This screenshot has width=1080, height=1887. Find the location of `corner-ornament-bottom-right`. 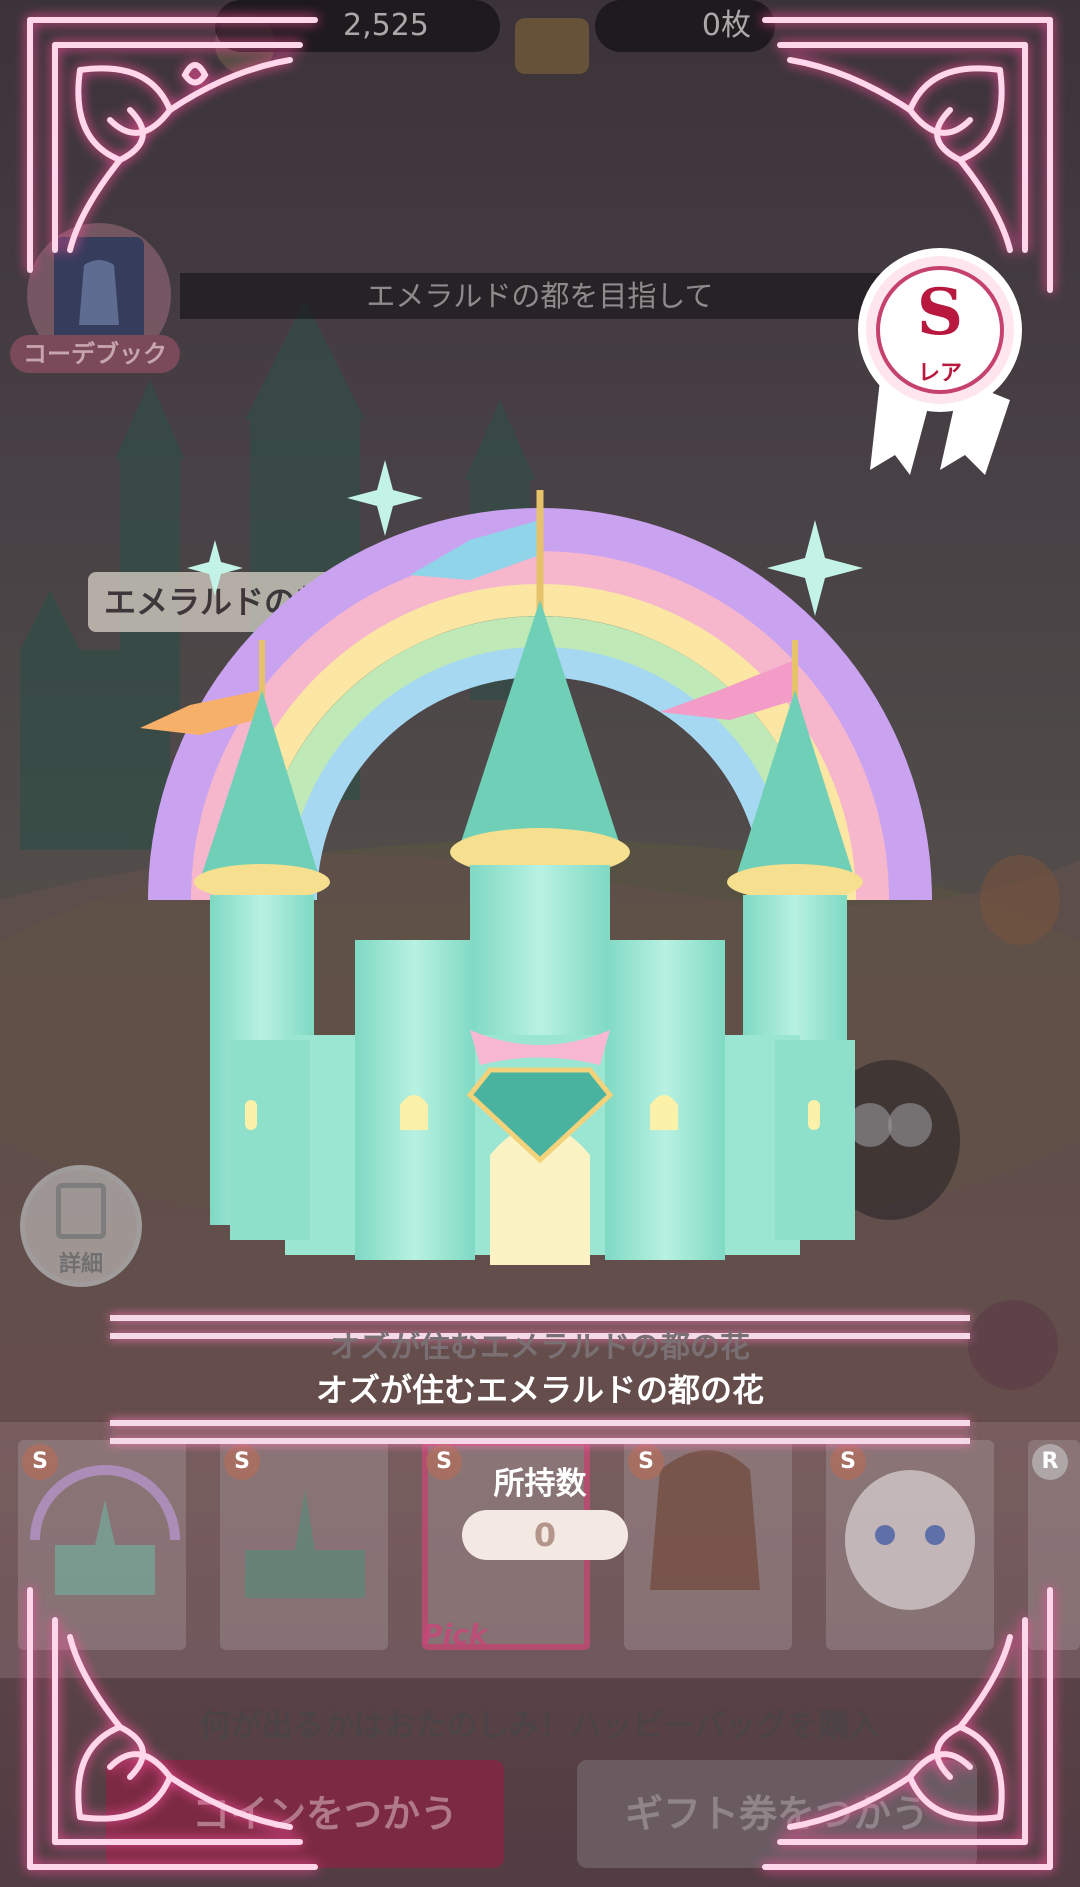

corner-ornament-bottom-right is located at coordinates (907, 1728).